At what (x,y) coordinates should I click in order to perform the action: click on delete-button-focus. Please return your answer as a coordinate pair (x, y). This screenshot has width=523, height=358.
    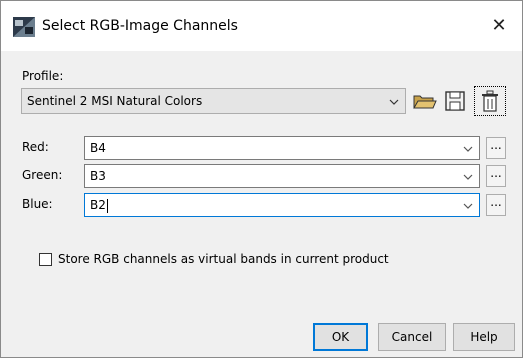
    Looking at the image, I should click on (490, 101).